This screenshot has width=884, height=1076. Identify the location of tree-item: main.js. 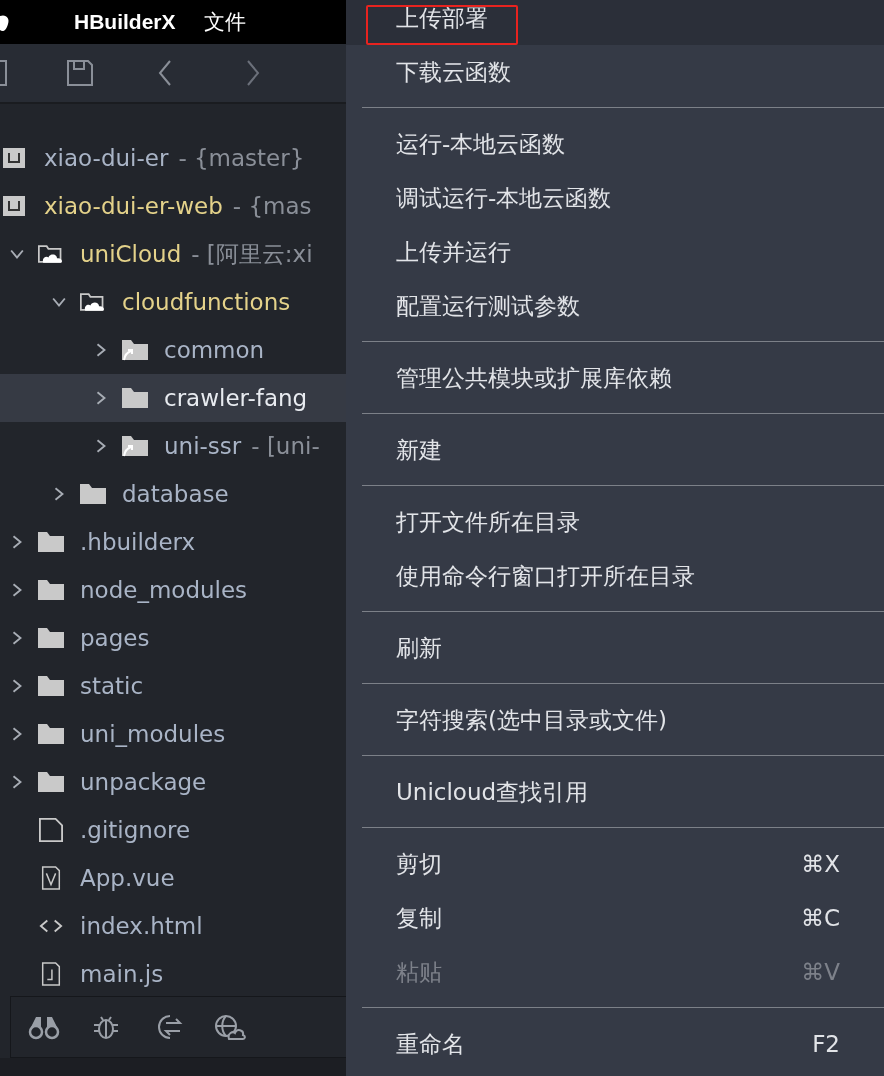
(173, 973).